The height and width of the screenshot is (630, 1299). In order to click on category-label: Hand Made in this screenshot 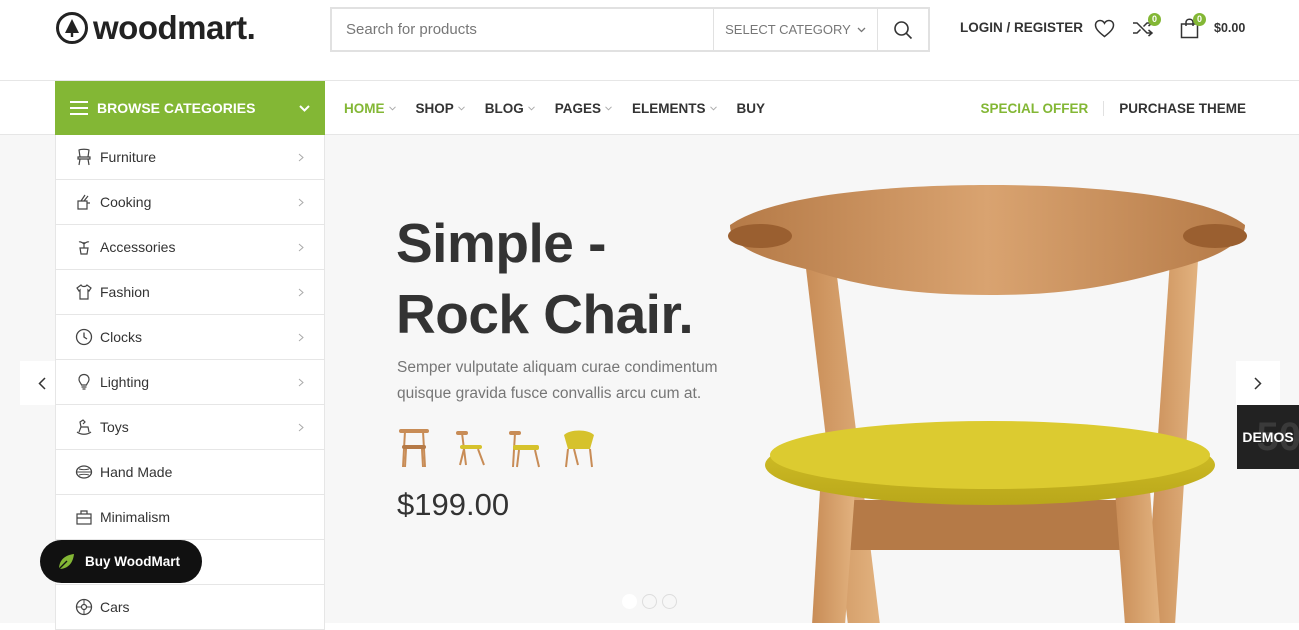, I will do `click(136, 472)`.